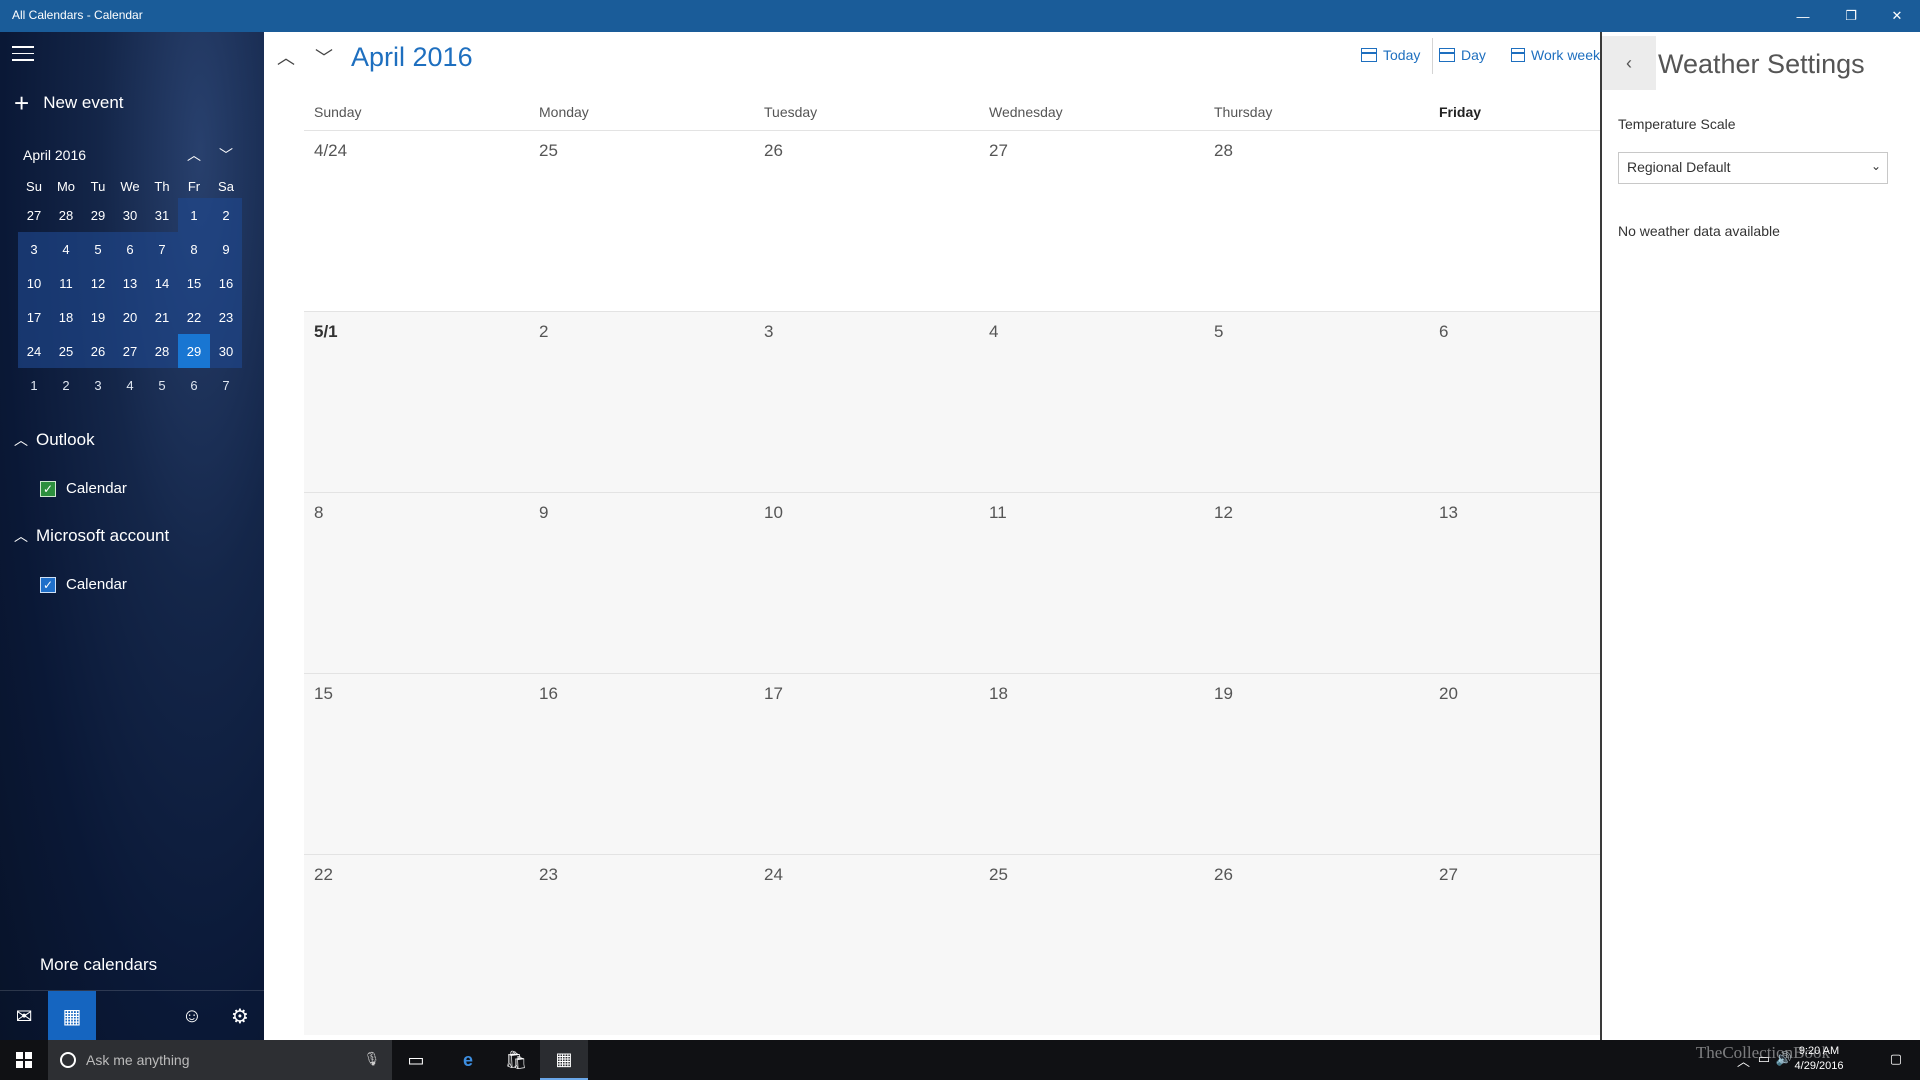 The height and width of the screenshot is (1080, 1920). I want to click on day-cell: 2, so click(641, 402).